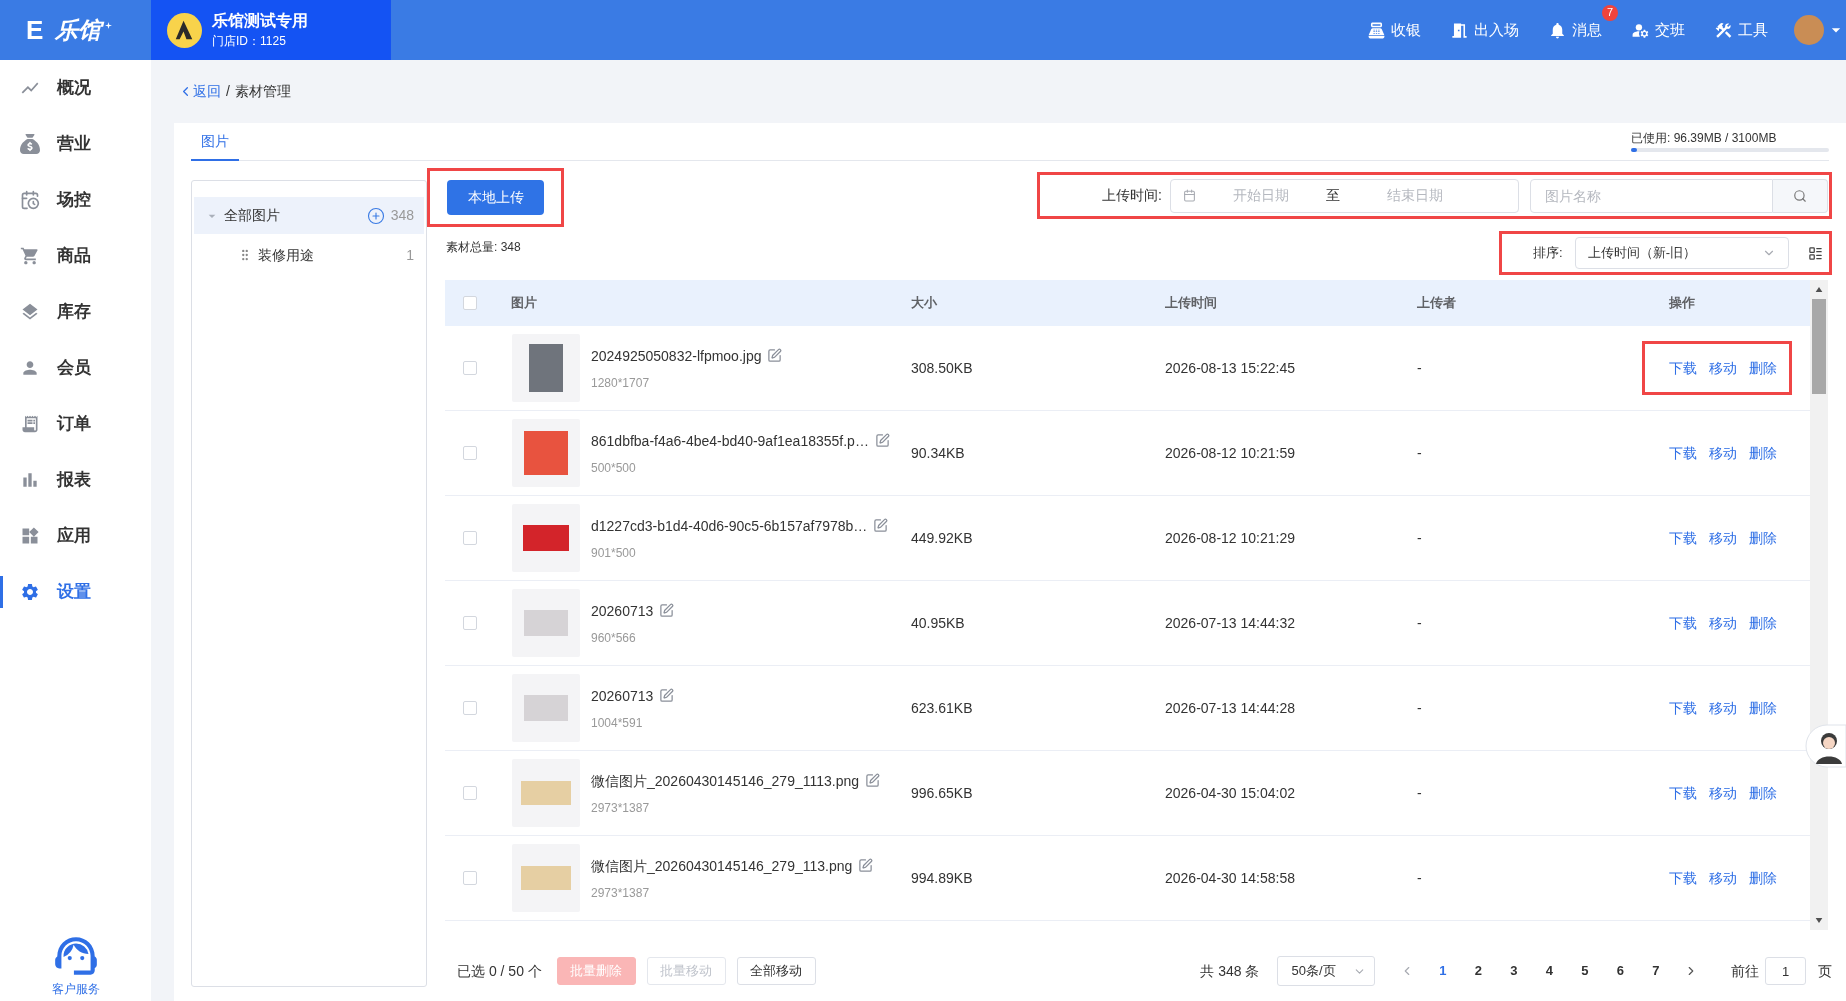 The height and width of the screenshot is (1001, 1846). What do you see at coordinates (402, 215) in the screenshot?
I see `item-count: 348` at bounding box center [402, 215].